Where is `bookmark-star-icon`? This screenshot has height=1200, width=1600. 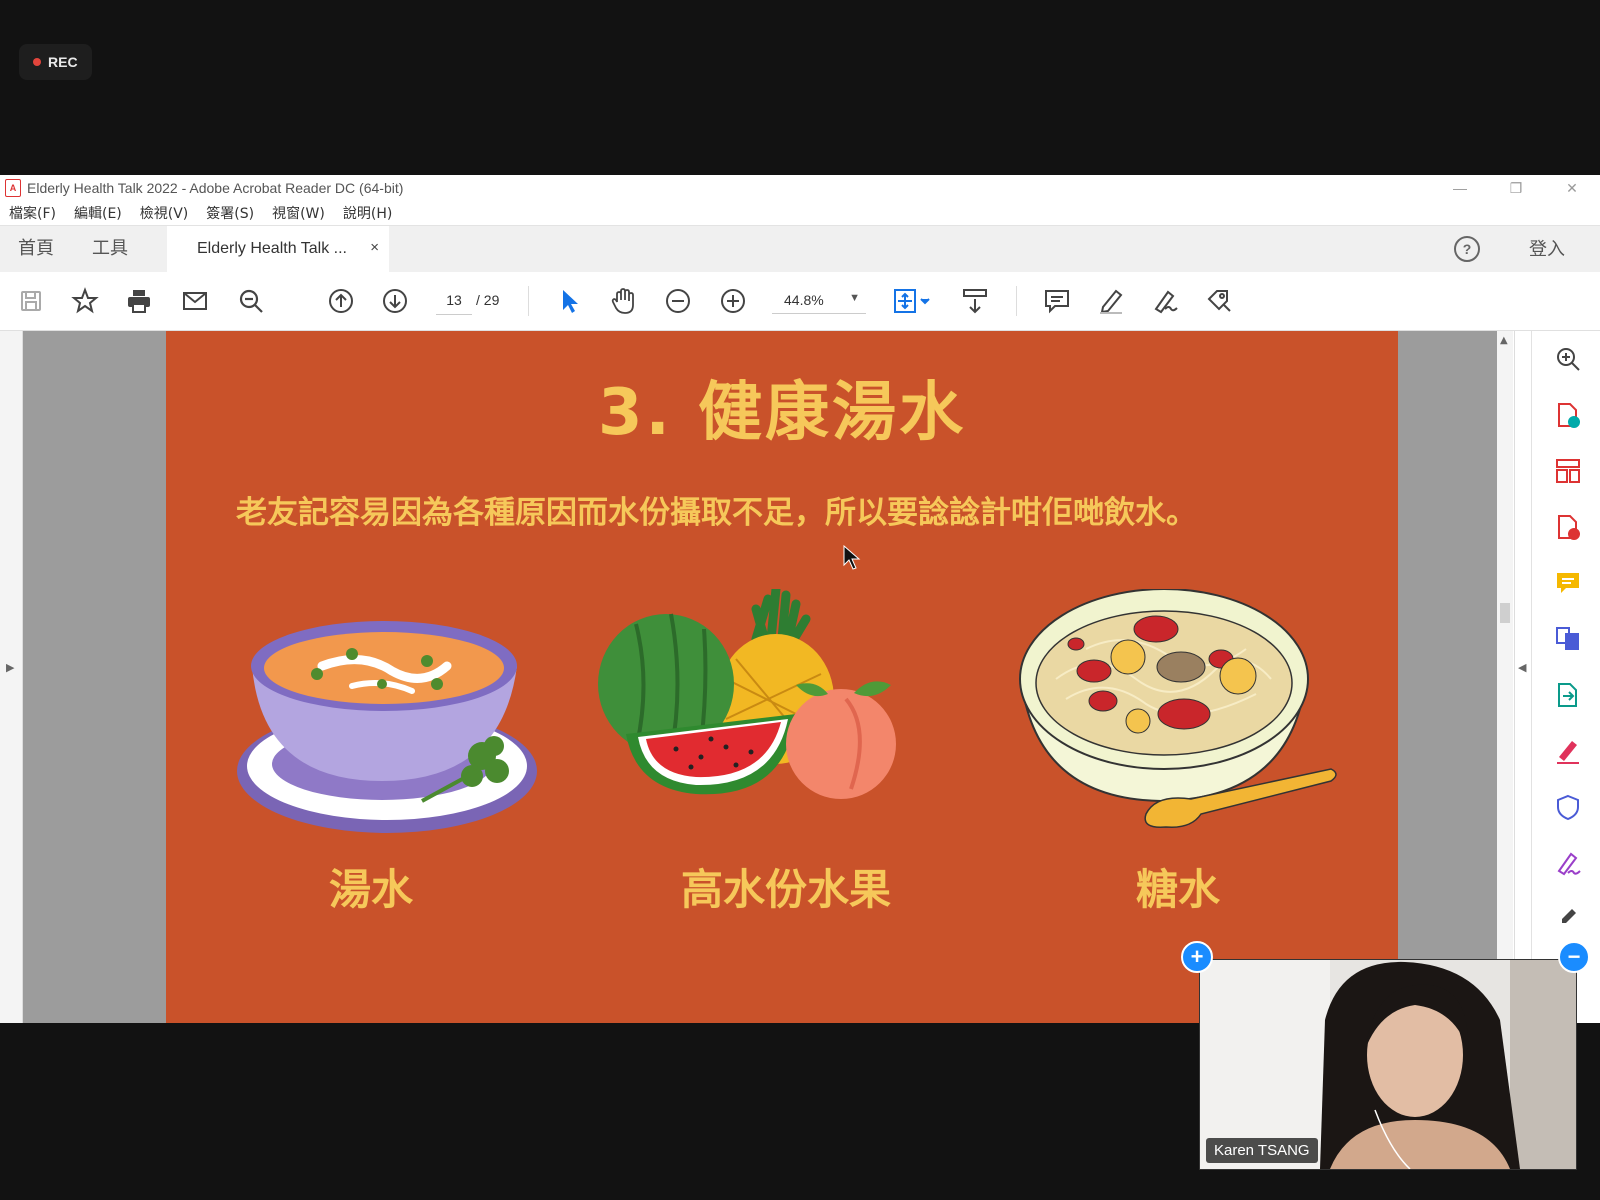
bookmark-star-icon is located at coordinates (85, 301).